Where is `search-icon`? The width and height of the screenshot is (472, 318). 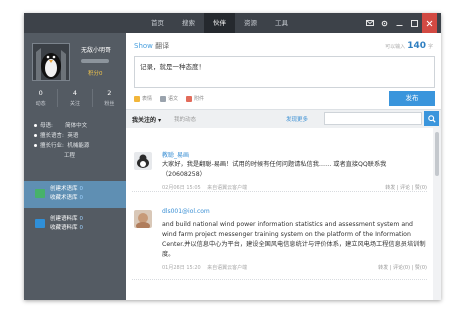
search-icon is located at coordinates (431, 118).